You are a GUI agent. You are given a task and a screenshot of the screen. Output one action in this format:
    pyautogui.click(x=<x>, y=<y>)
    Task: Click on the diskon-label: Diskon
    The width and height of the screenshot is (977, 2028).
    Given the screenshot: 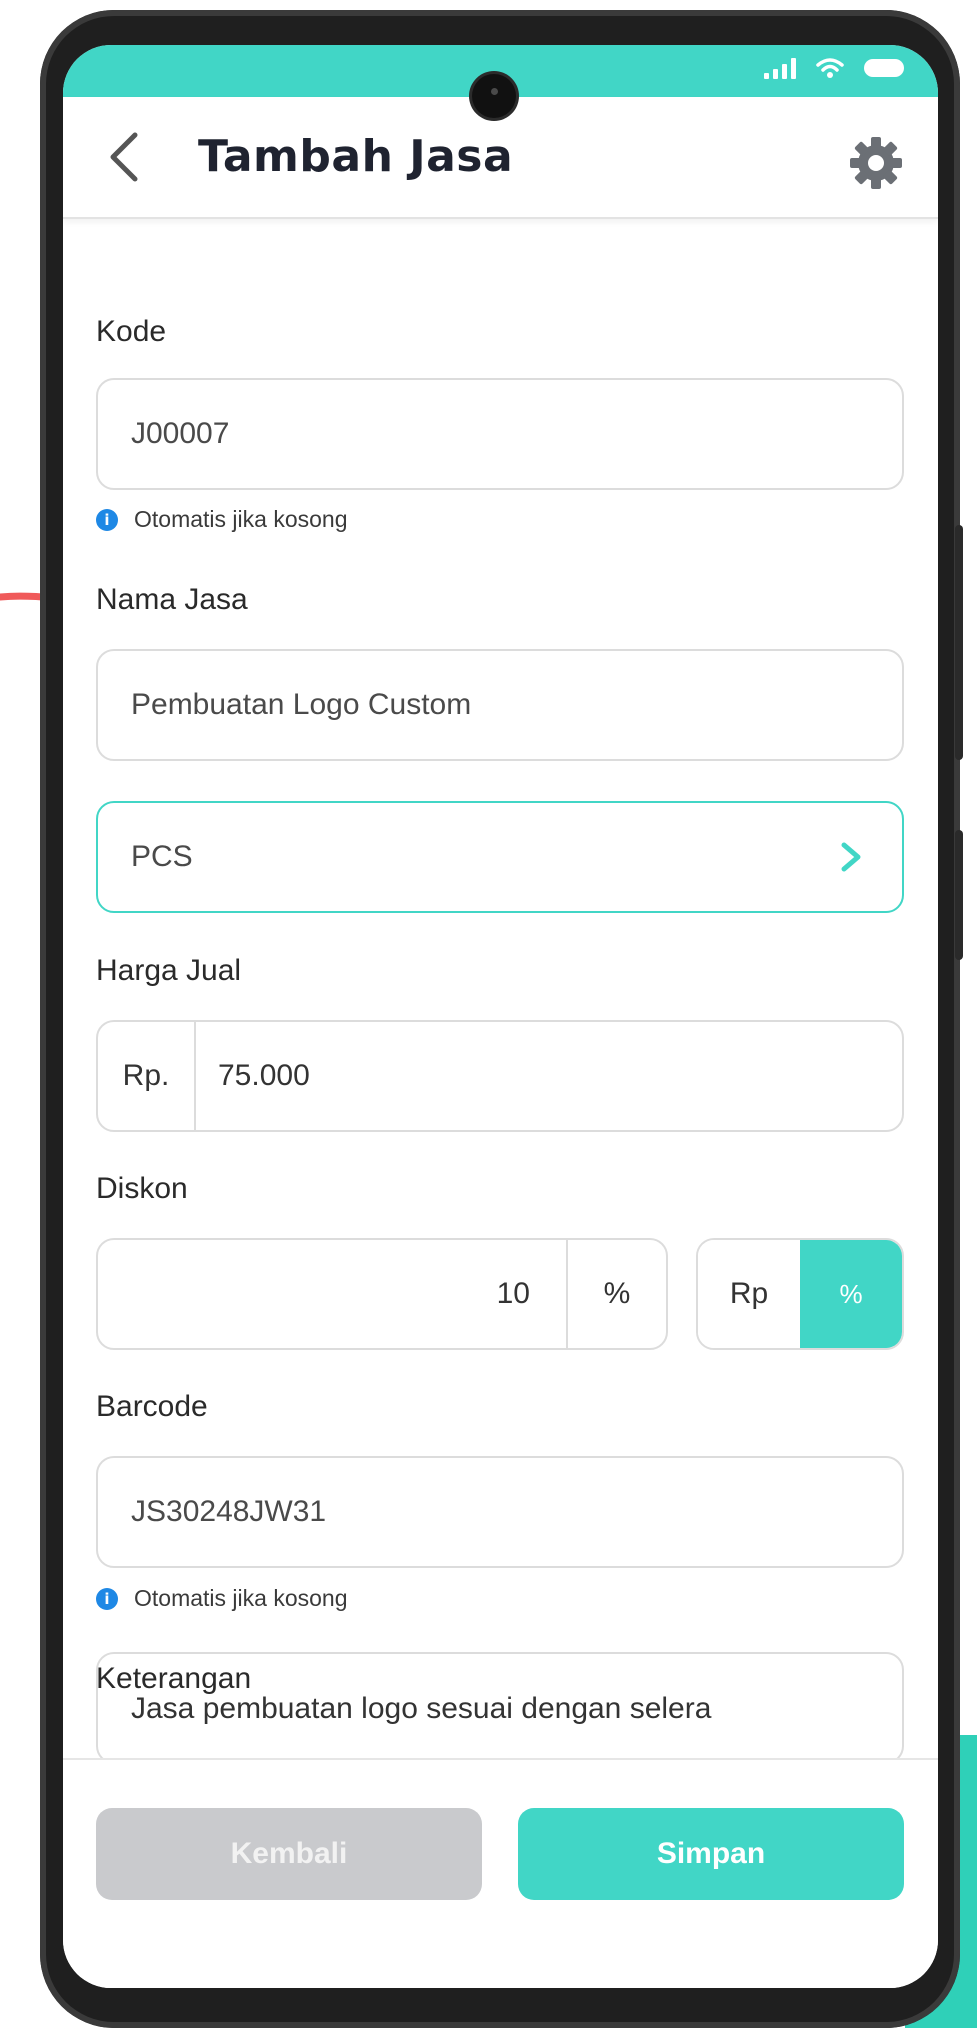 What is the action you would take?
    pyautogui.click(x=142, y=1188)
    